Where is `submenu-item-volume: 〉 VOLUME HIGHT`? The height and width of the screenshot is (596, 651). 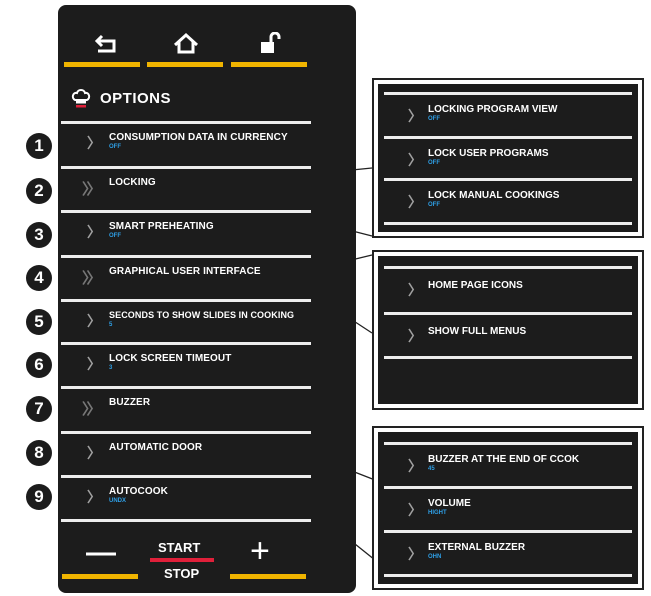 submenu-item-volume: 〉 VOLUME HIGHT is located at coordinates (508, 508).